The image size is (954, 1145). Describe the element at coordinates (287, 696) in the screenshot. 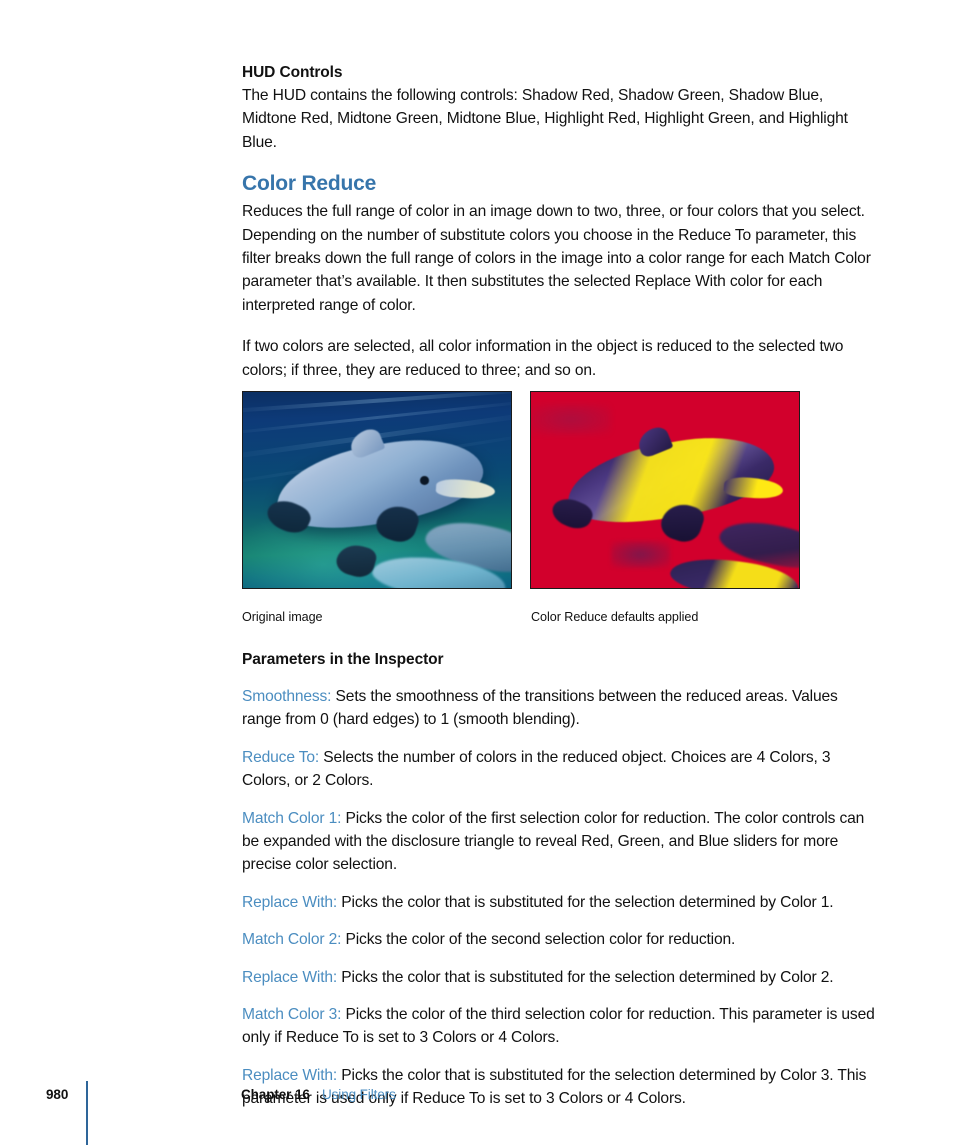

I see `parameter-label: Smoothness:` at that location.